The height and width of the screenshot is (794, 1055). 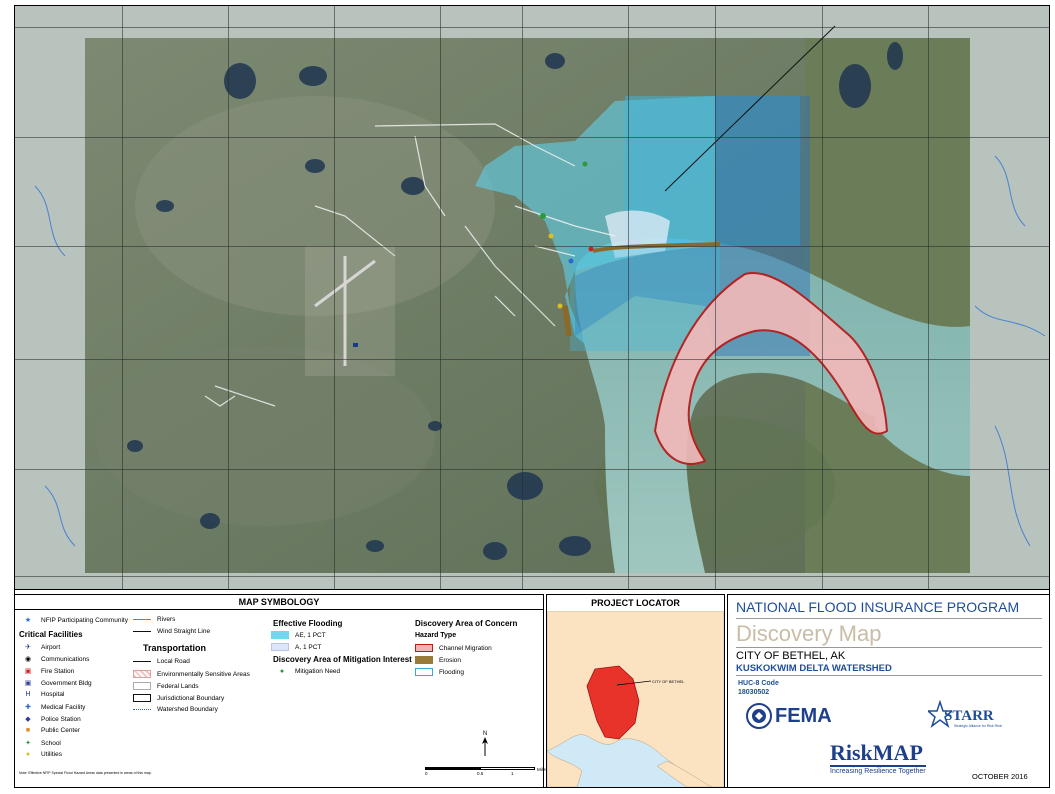 I want to click on legend-critical-3: ▣ Government Bldg, so click(x=56, y=683).